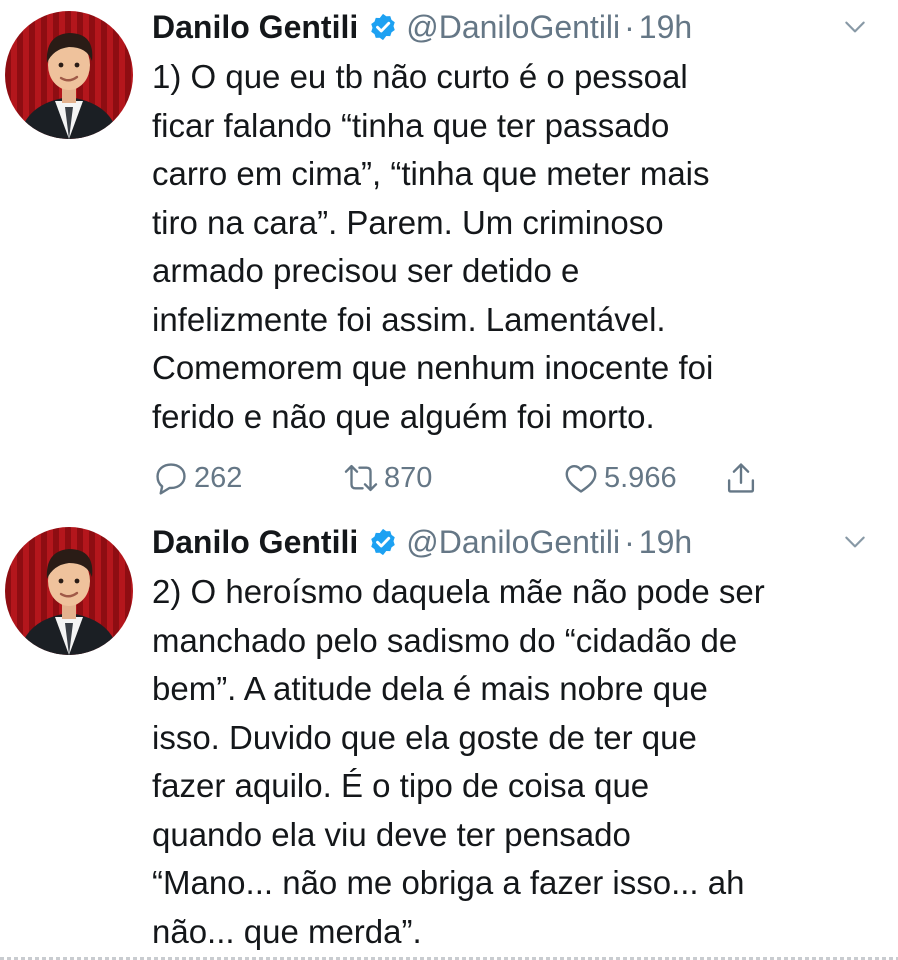 This screenshot has height=960, width=898. I want to click on tweet-text-line: manchado pelo sadismo do “cidadão de, so click(445, 640).